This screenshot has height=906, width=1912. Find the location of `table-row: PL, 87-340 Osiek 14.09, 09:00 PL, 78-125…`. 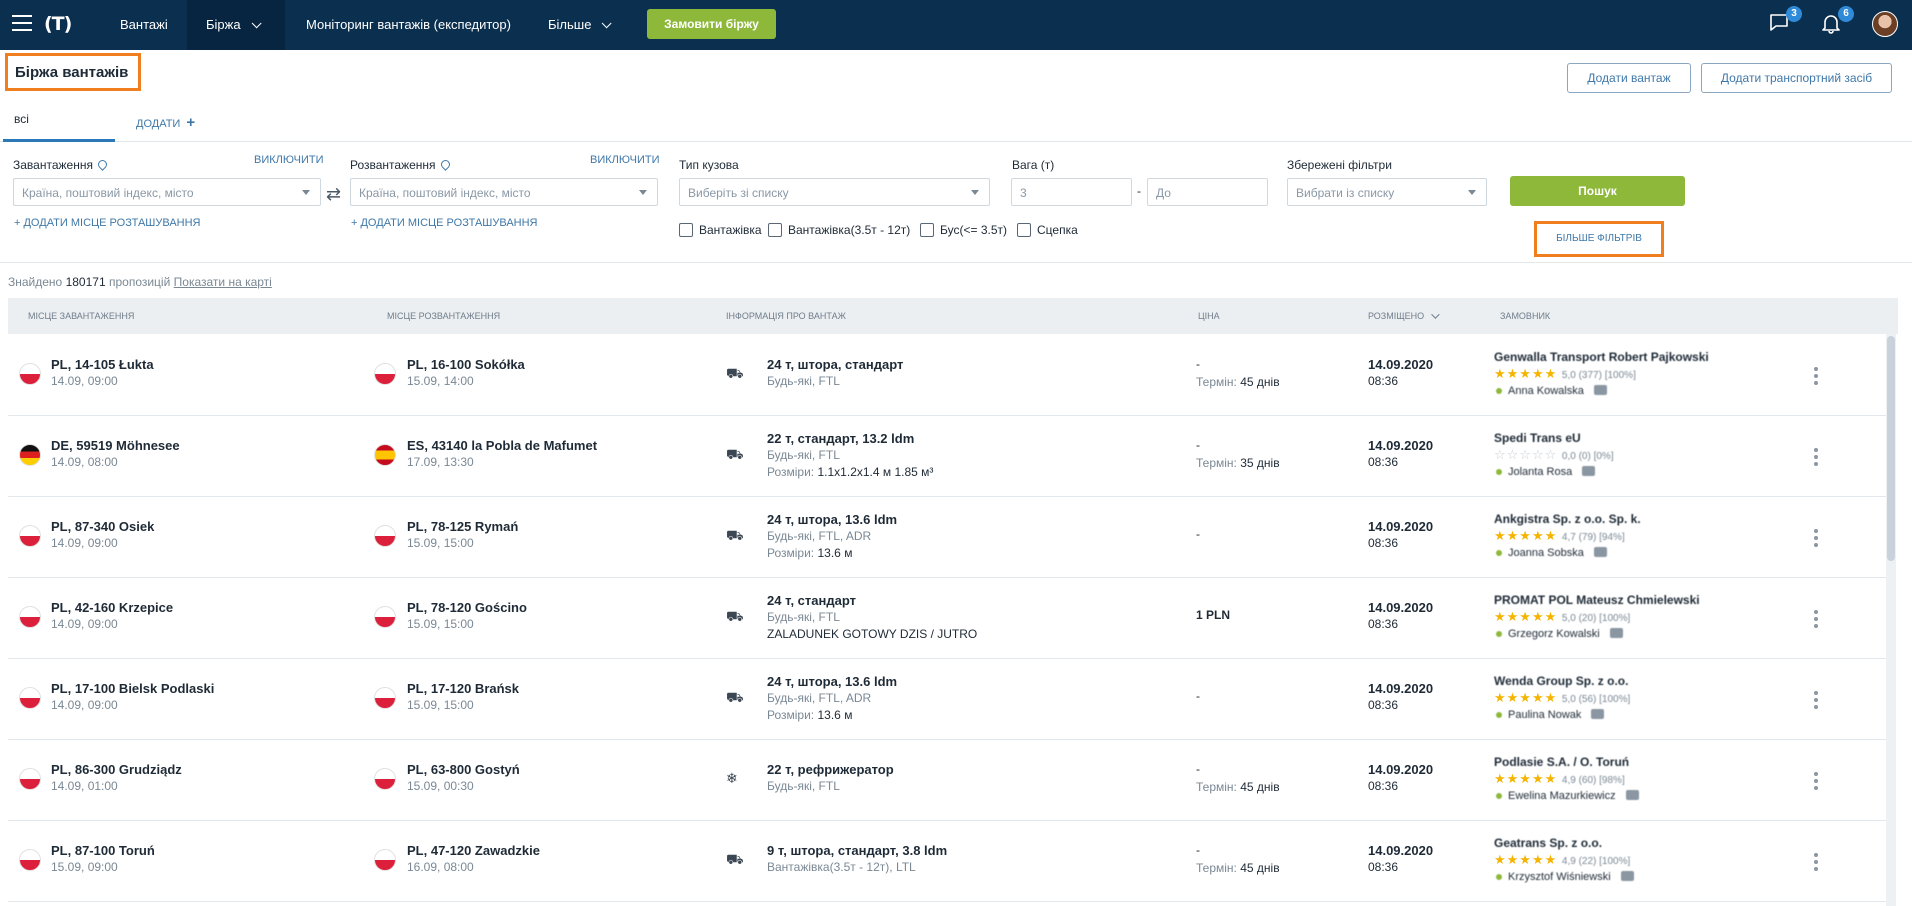

table-row: PL, 87-340 Osiek 14.09, 09:00 PL, 78-125… is located at coordinates (947, 537).